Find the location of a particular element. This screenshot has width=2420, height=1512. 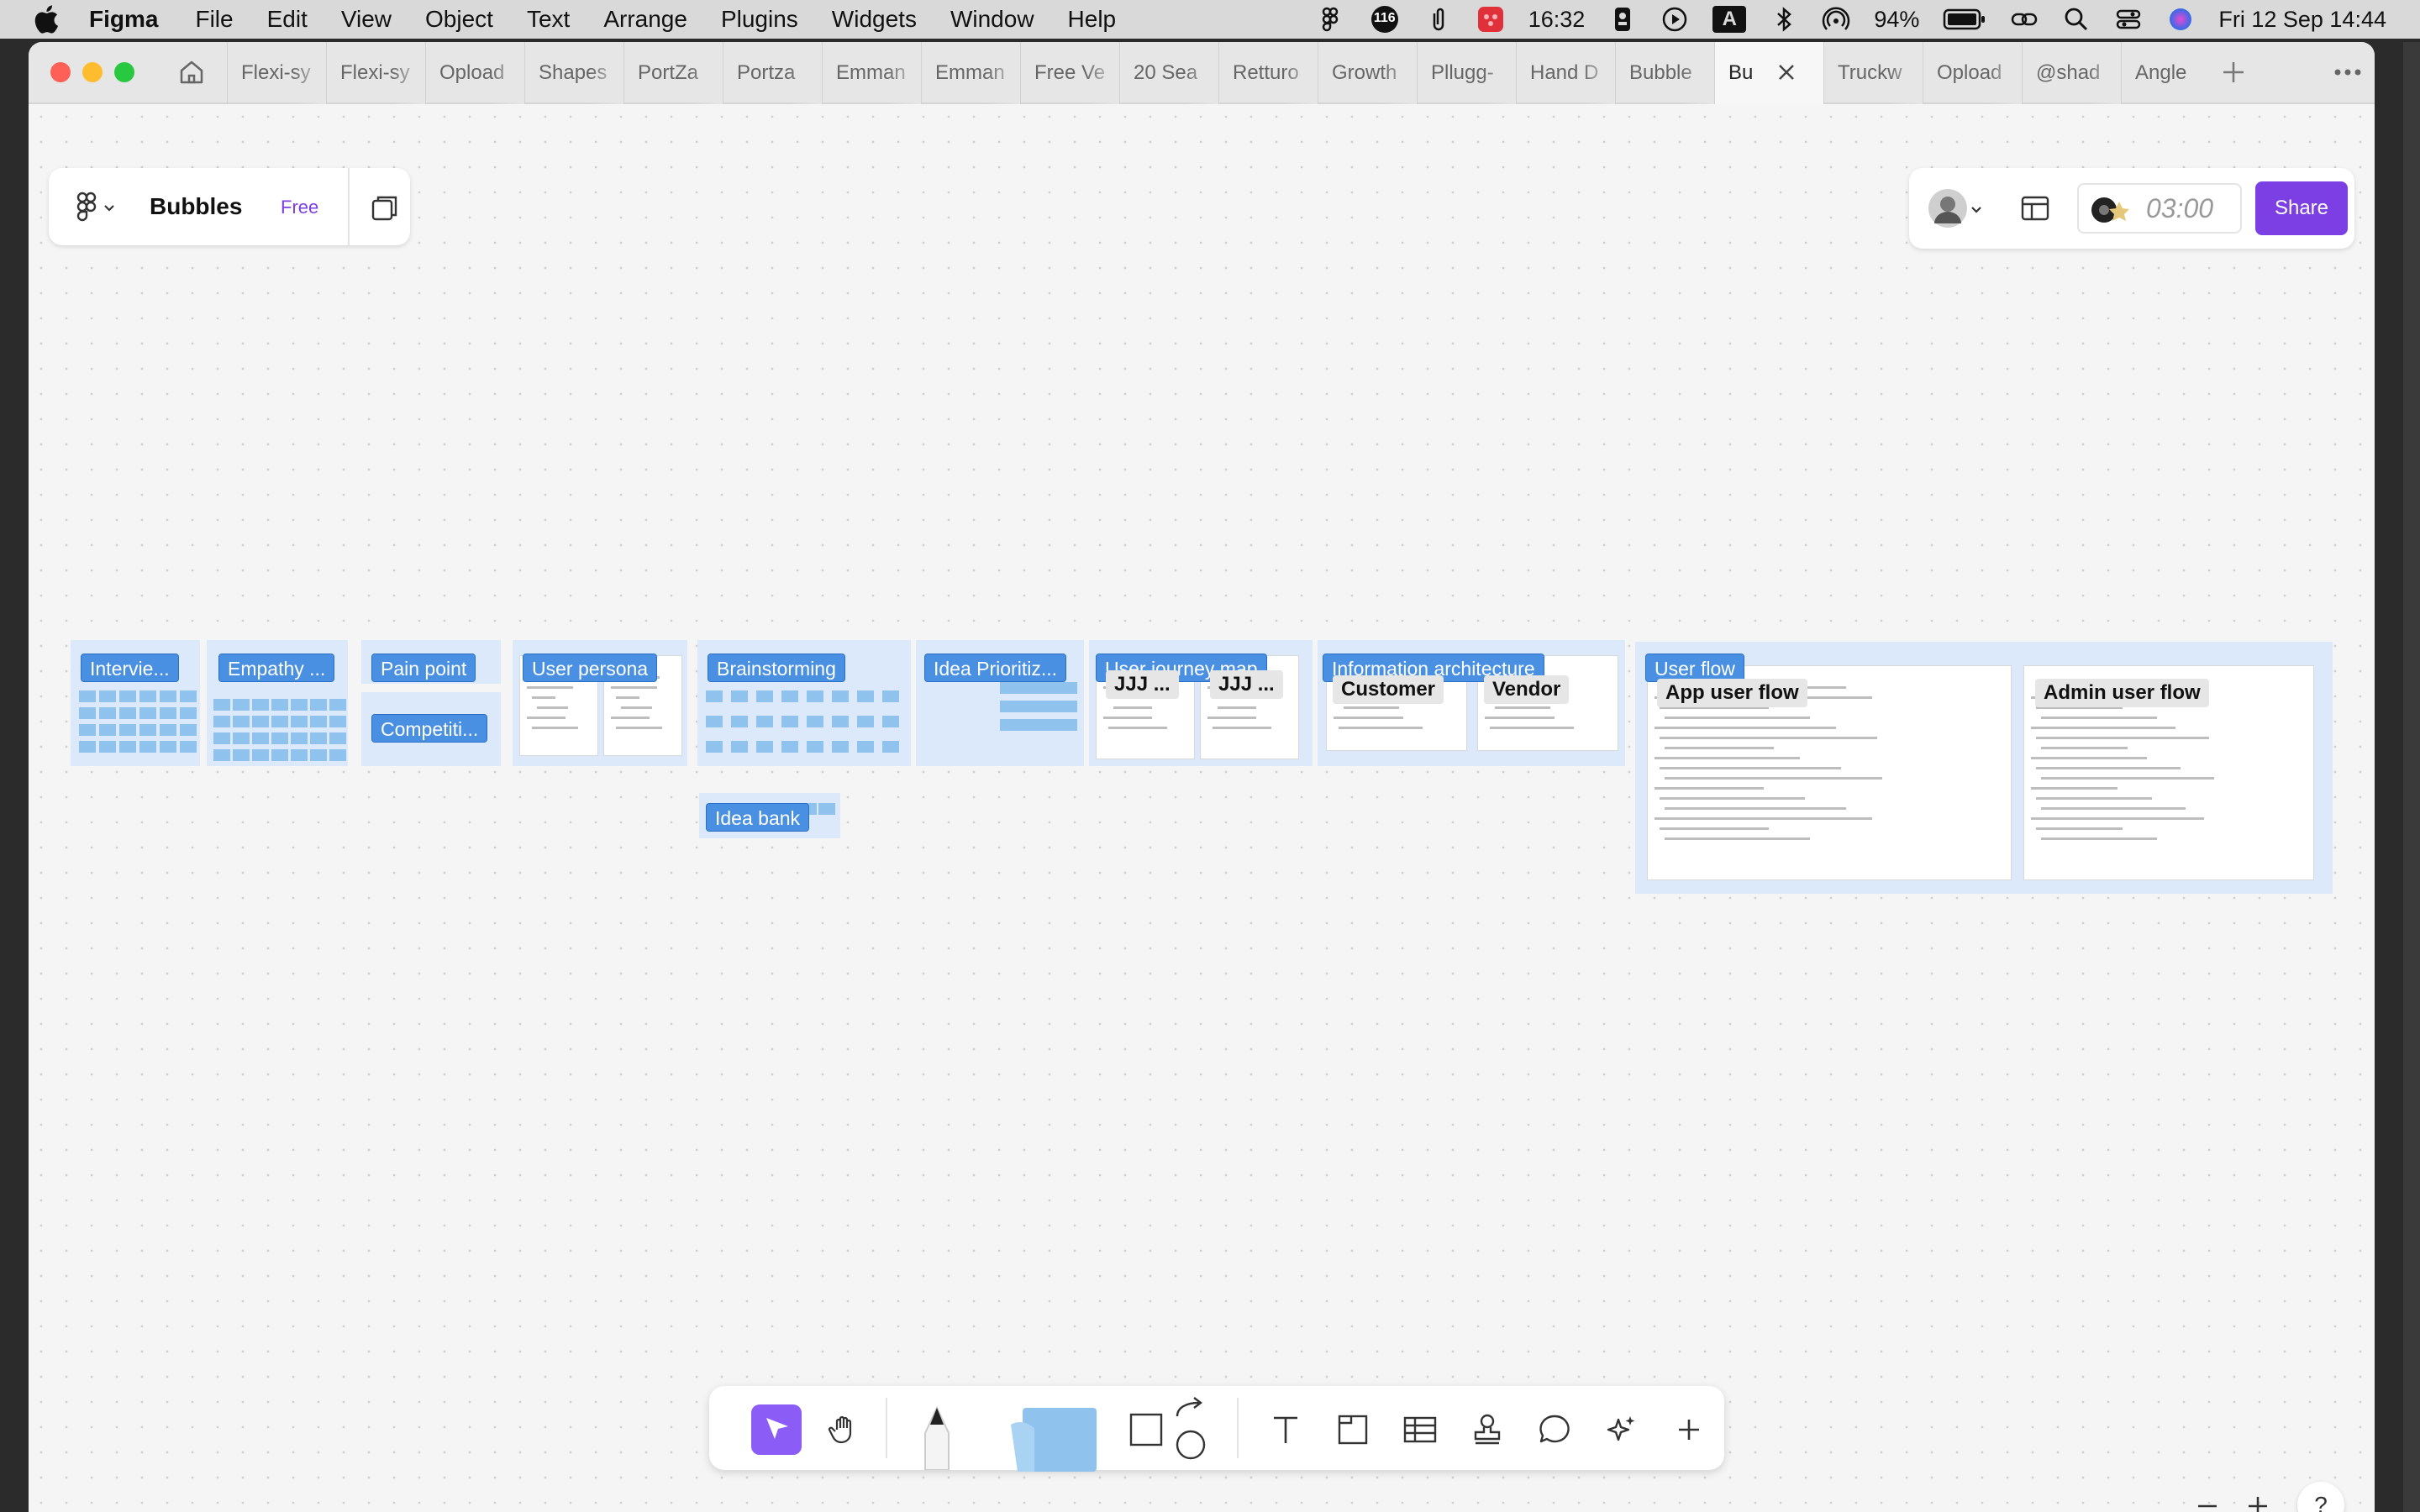

plan-badge: Free is located at coordinates (299, 207).